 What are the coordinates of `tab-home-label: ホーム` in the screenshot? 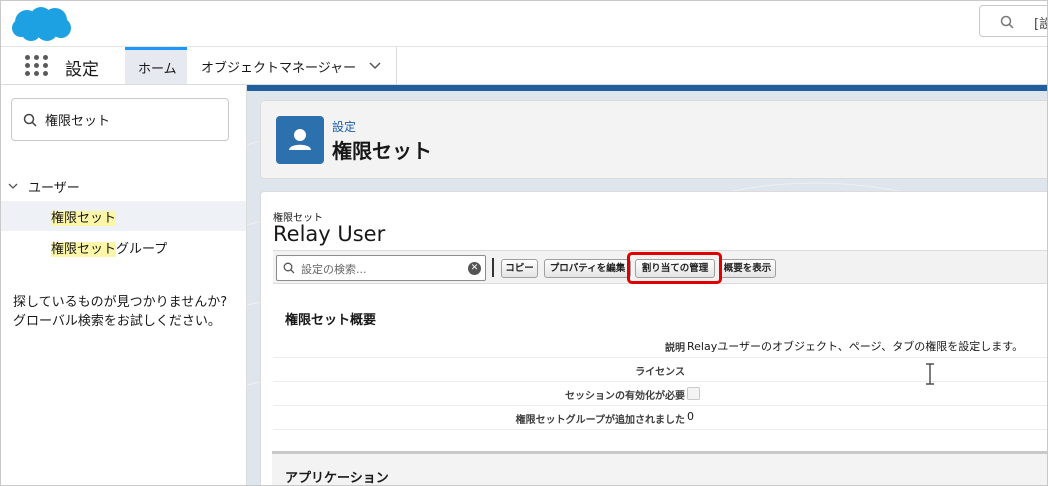 It's located at (157, 69).